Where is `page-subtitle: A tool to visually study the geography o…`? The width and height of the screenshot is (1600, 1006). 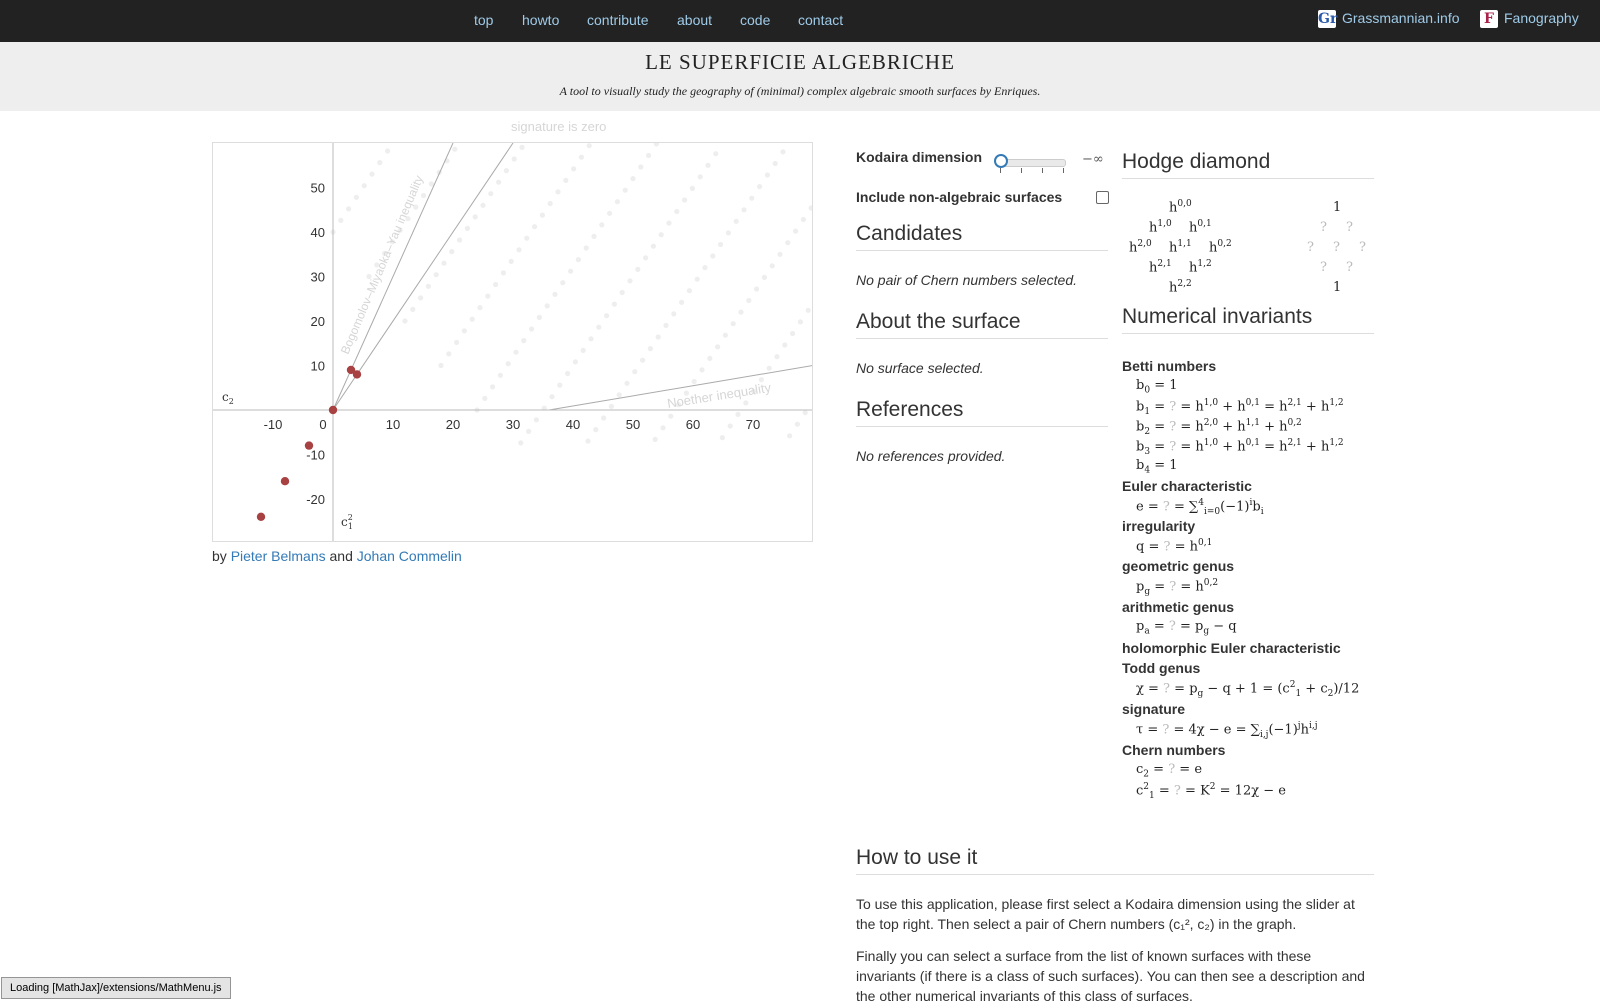
page-subtitle: A tool to visually study the geography o… is located at coordinates (800, 91).